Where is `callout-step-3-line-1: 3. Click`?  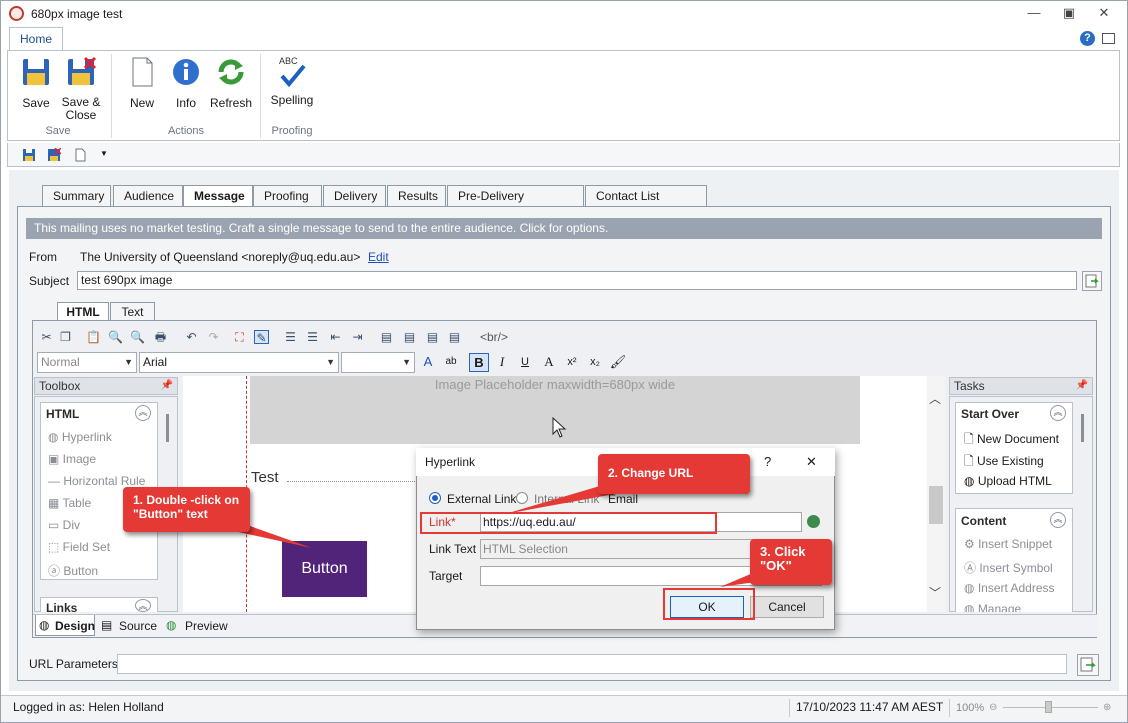 callout-step-3-line-1: 3. Click is located at coordinates (783, 551).